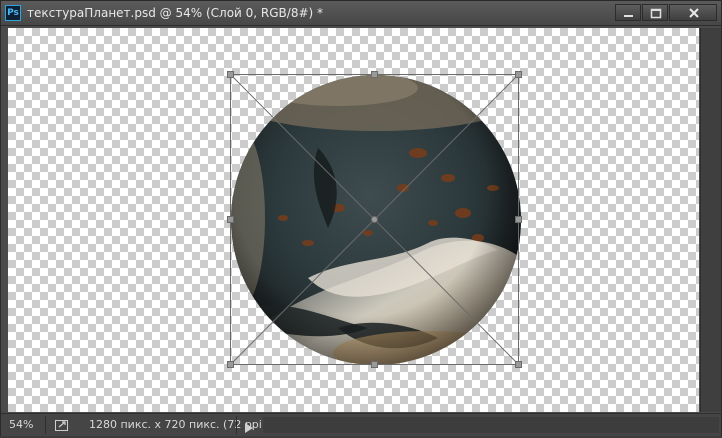  What do you see at coordinates (178, 424) in the screenshot?
I see `document-info: 1280 пикс. x 720 пикс. (72 ppi)` at bounding box center [178, 424].